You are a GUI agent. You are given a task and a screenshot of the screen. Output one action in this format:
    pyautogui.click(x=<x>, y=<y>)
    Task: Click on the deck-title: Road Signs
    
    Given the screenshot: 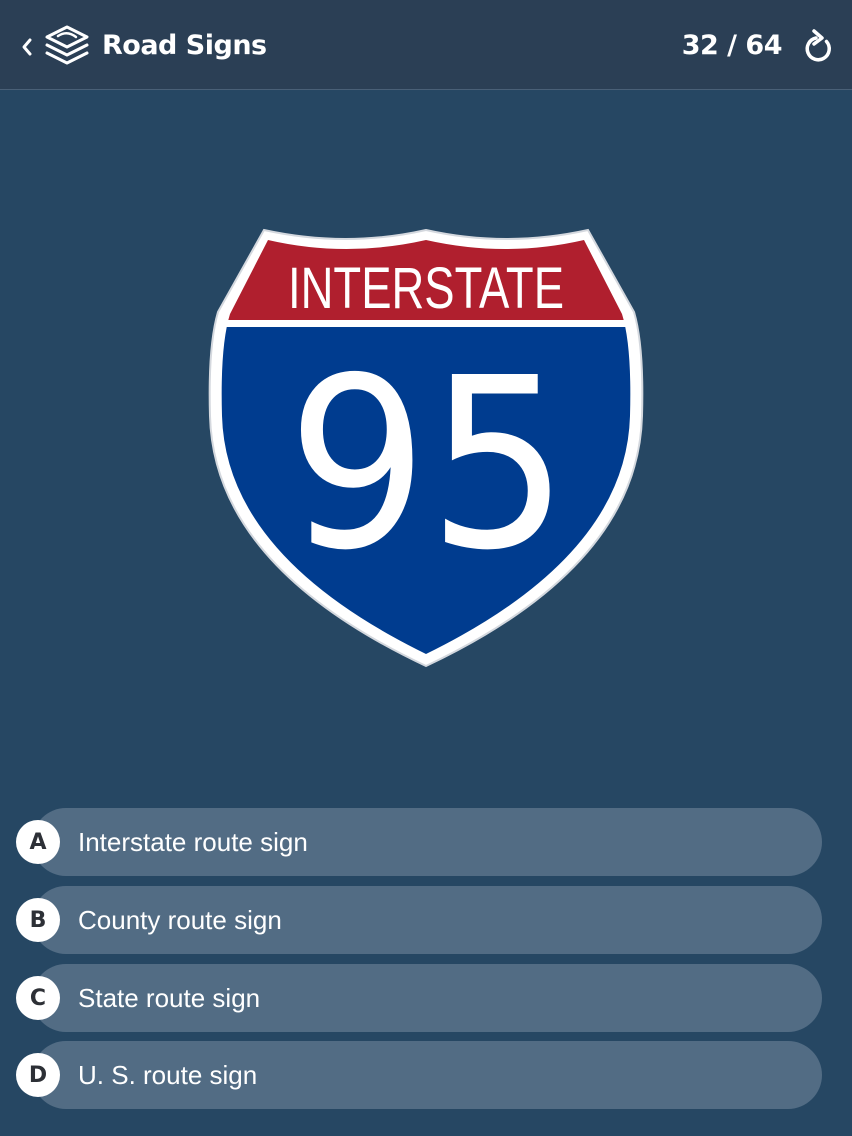 What is the action you would take?
    pyautogui.click(x=184, y=45)
    